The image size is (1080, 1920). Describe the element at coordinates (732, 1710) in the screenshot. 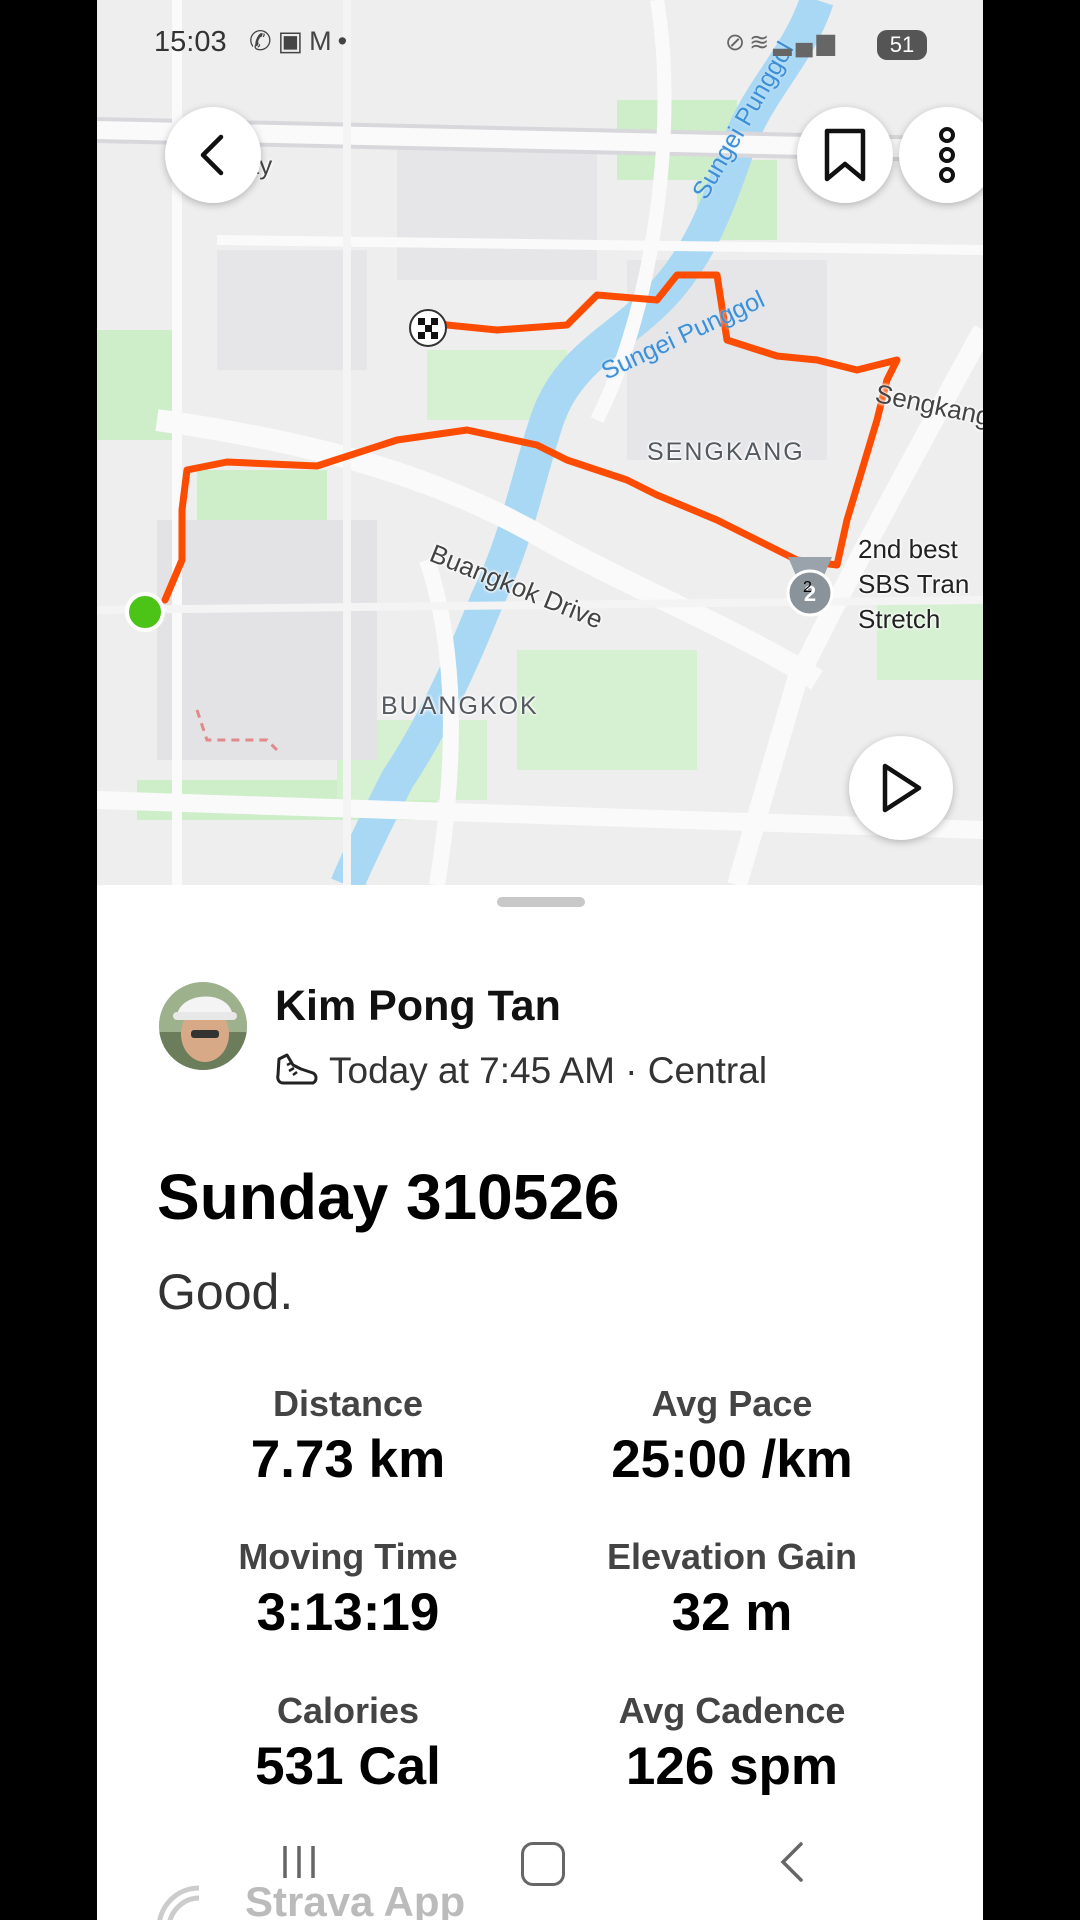

I see `stat-label: Avg Cadence` at that location.